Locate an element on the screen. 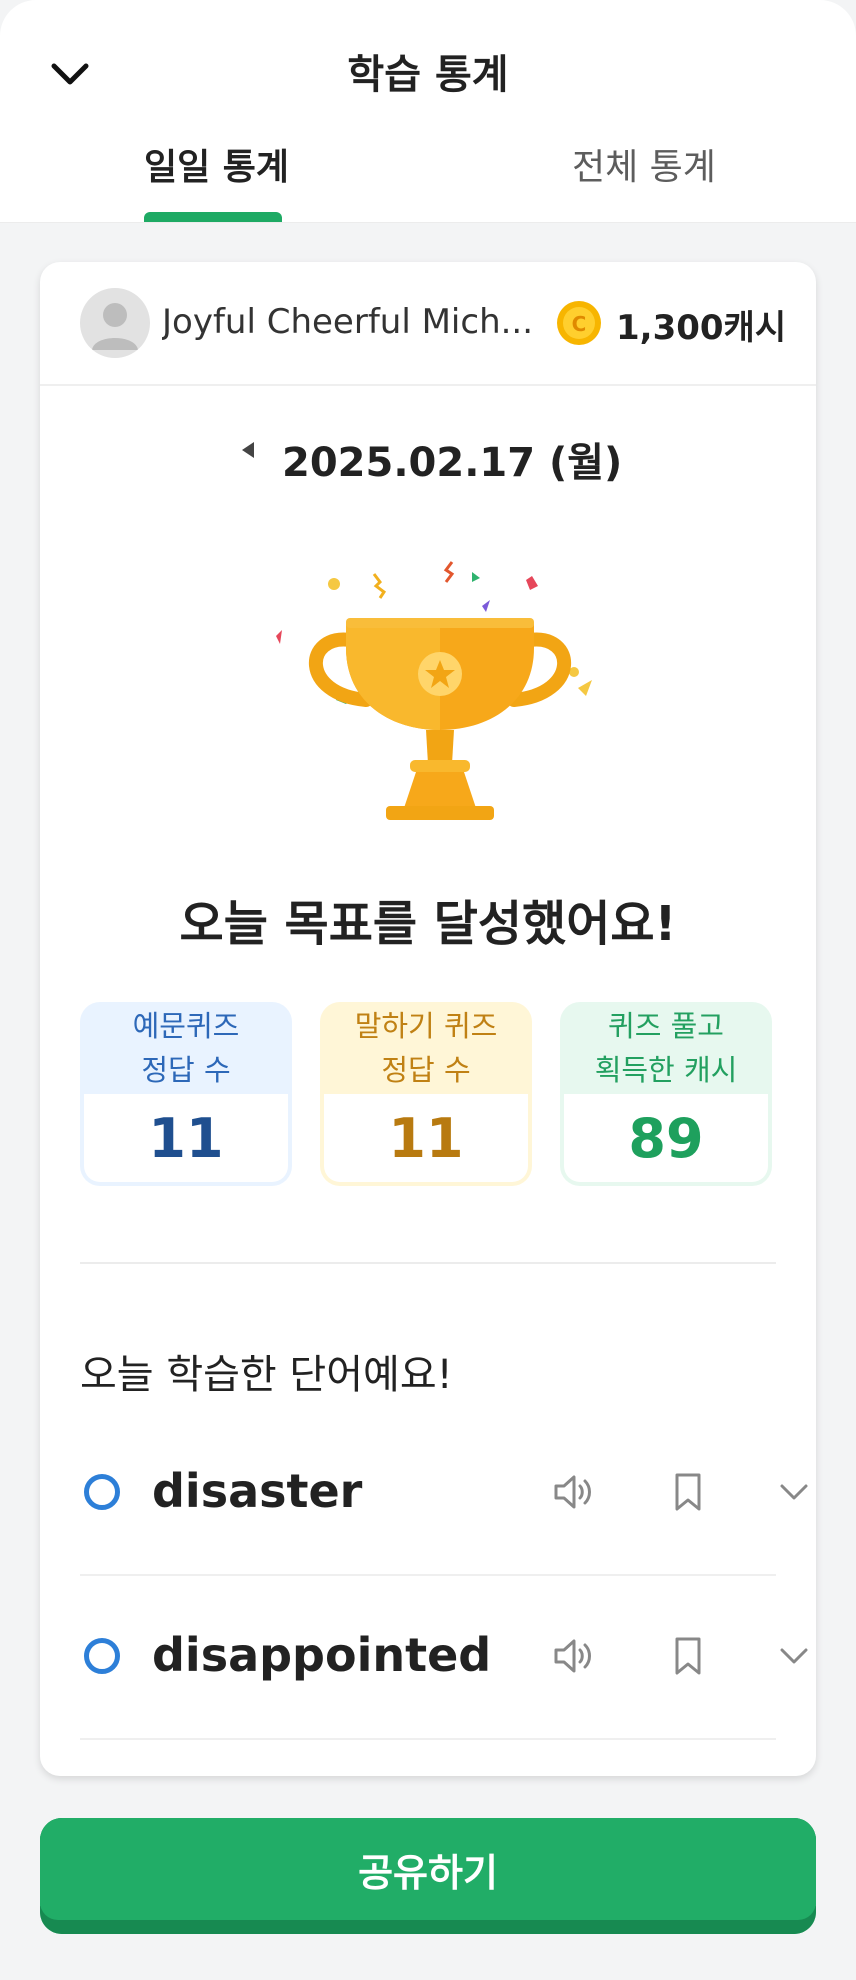 This screenshot has height=1980, width=856. share-button-label: 공유하기 is located at coordinates (428, 1869).